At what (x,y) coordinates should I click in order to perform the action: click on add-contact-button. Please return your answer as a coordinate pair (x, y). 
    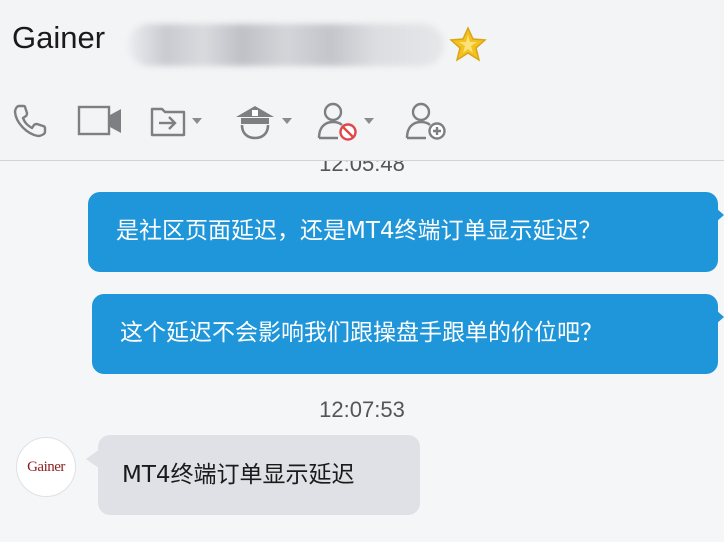
    Looking at the image, I should click on (426, 121).